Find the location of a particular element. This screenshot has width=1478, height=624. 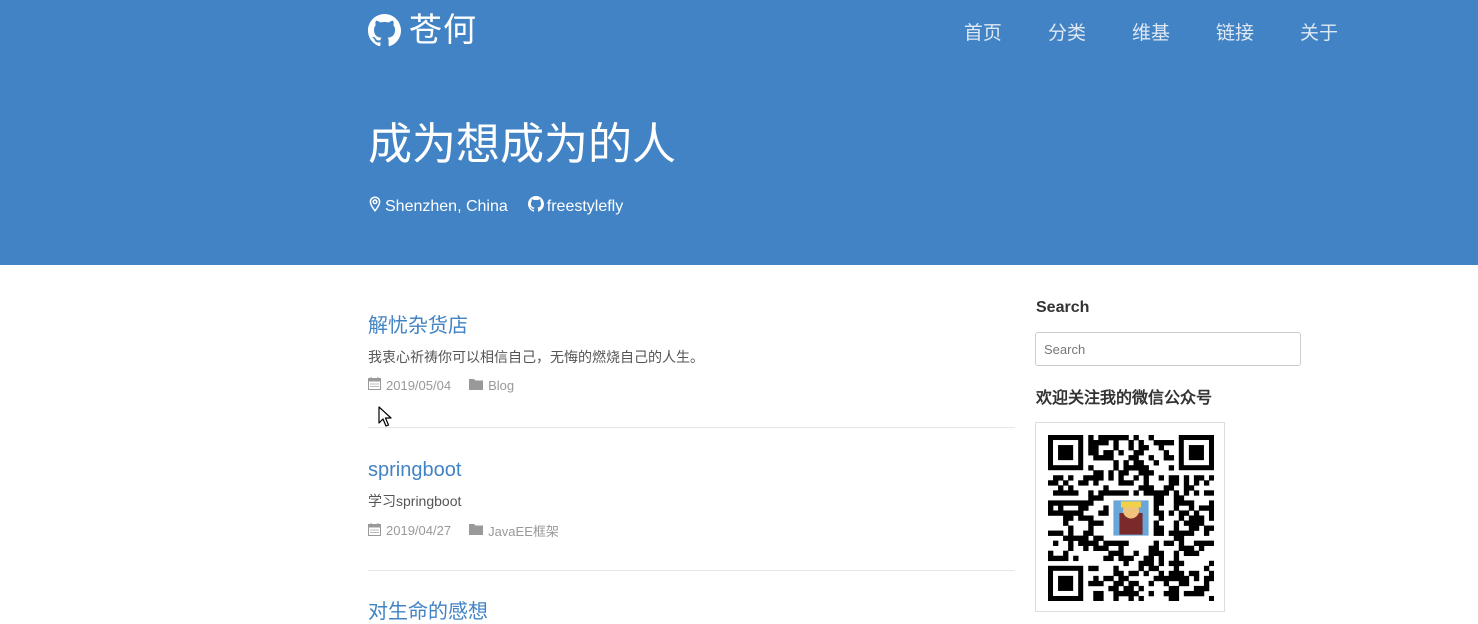

post-title: 解忧杂货店 is located at coordinates (418, 326).